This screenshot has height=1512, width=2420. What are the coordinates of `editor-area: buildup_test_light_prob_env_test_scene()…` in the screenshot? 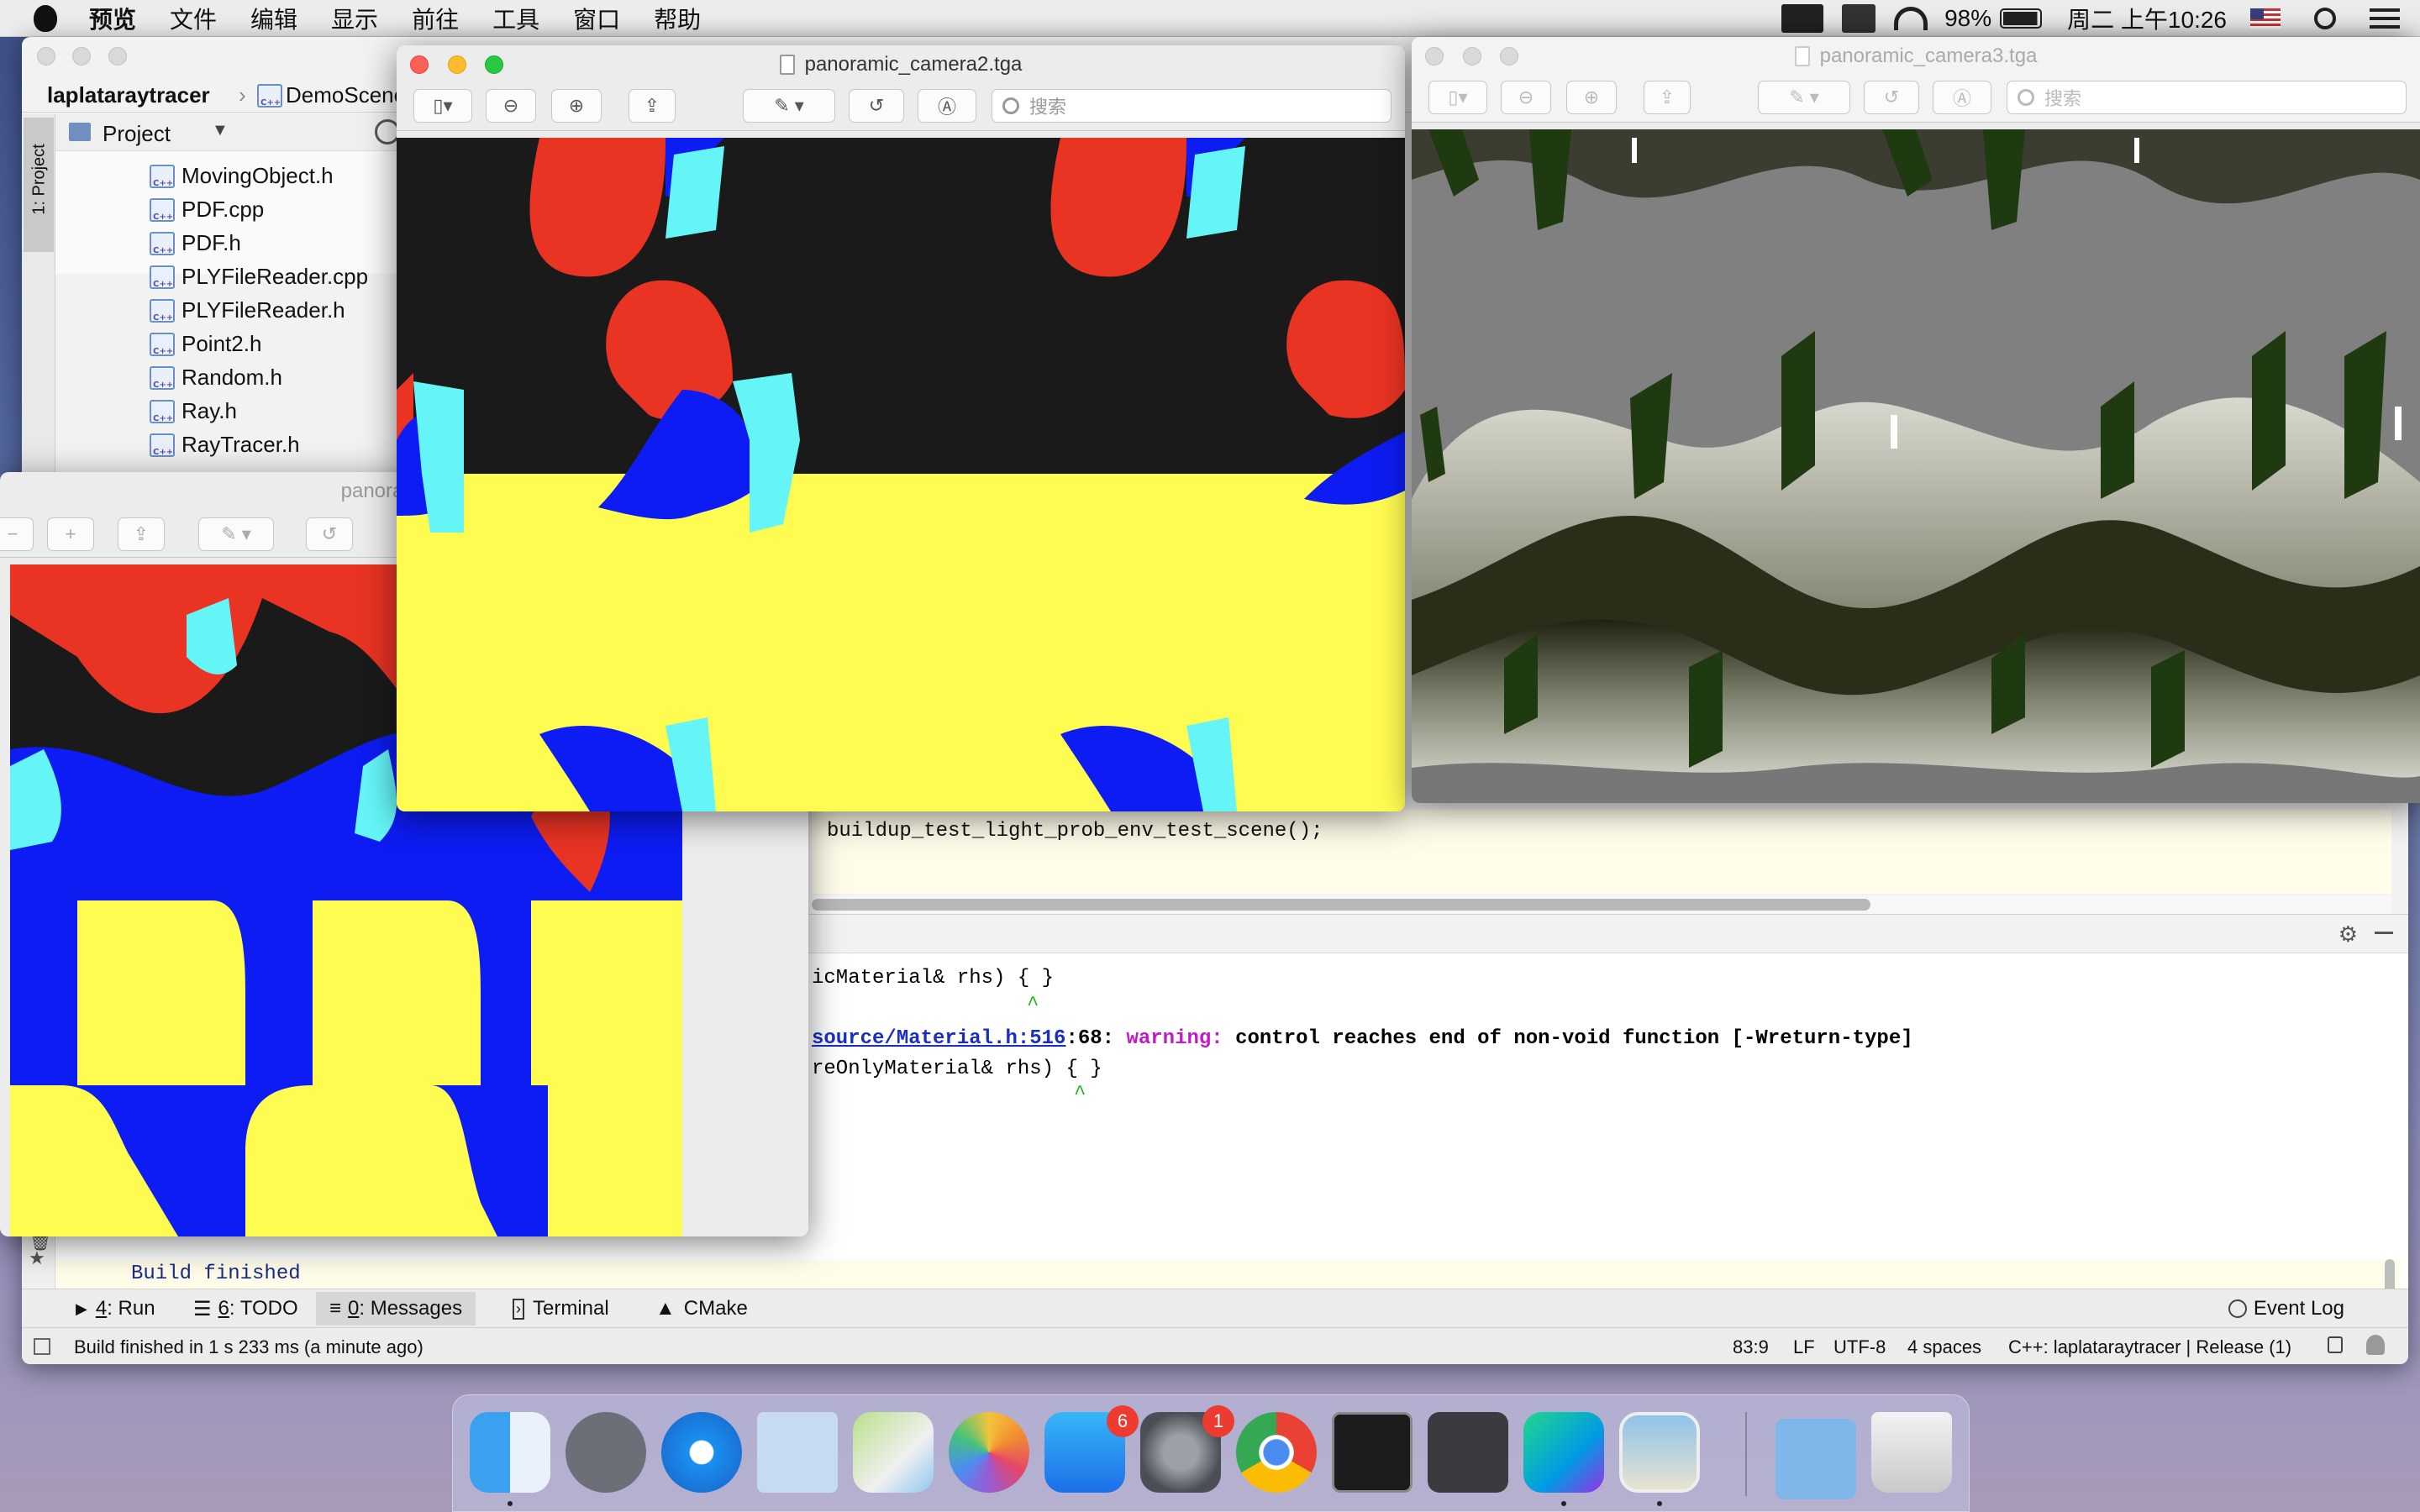 It's located at (1601, 852).